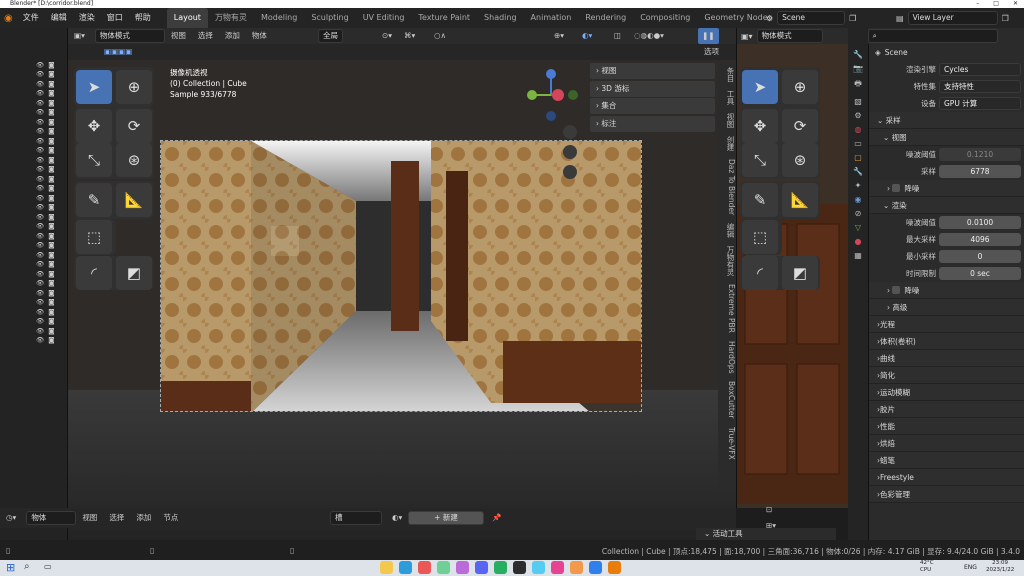  I want to click on properties-section: › 简化, so click(946, 375).